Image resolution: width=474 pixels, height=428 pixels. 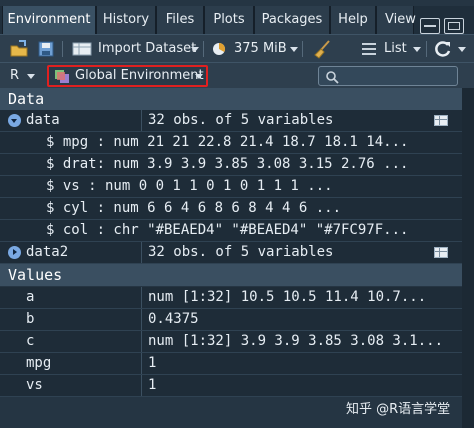 What do you see at coordinates (20, 49) in the screenshot?
I see `load-workspace-icon` at bounding box center [20, 49].